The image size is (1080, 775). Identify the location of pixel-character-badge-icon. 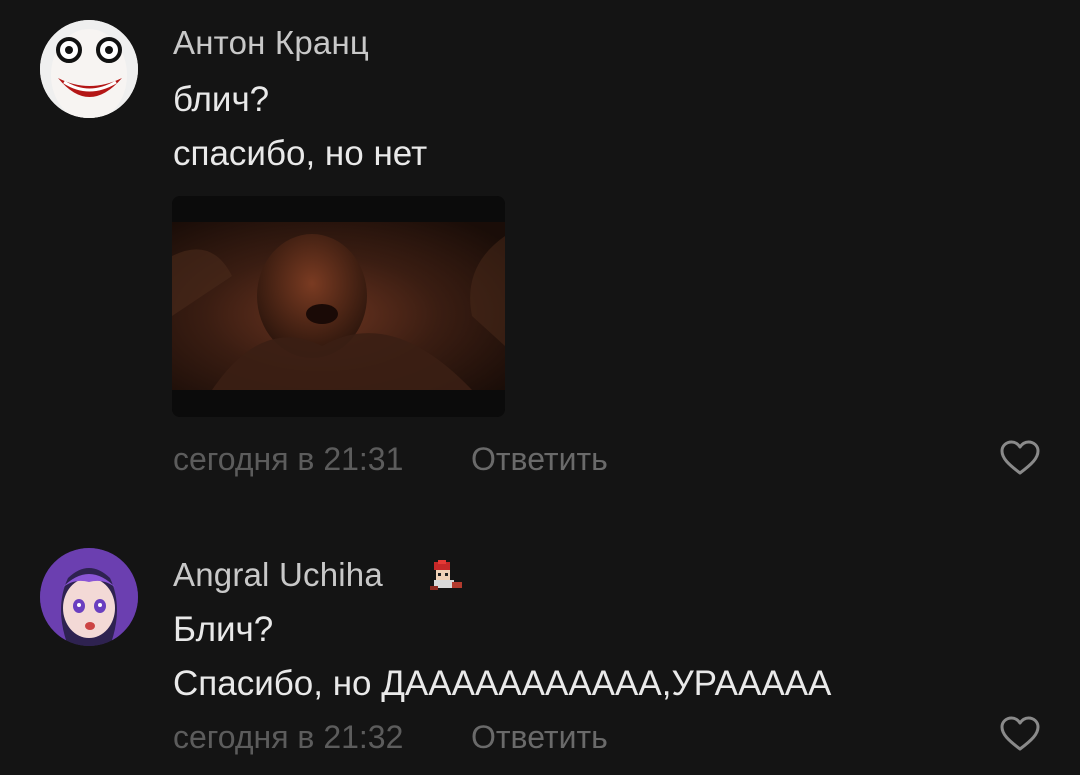
(446, 576).